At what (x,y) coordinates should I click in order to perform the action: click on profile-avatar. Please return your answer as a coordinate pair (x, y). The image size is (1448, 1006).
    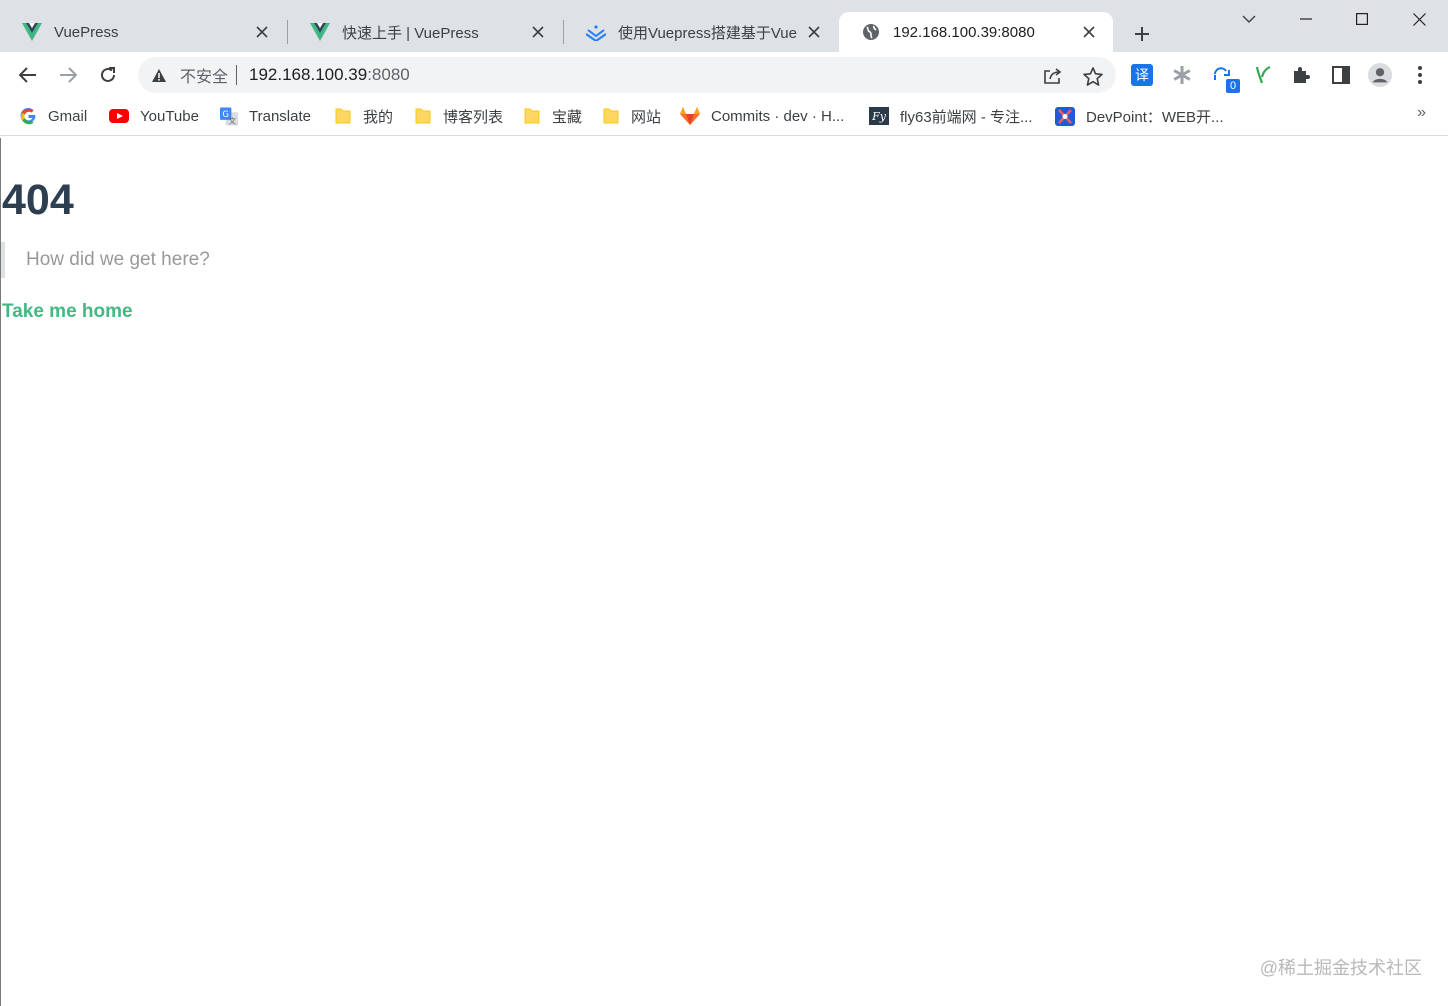
    Looking at the image, I should click on (1380, 75).